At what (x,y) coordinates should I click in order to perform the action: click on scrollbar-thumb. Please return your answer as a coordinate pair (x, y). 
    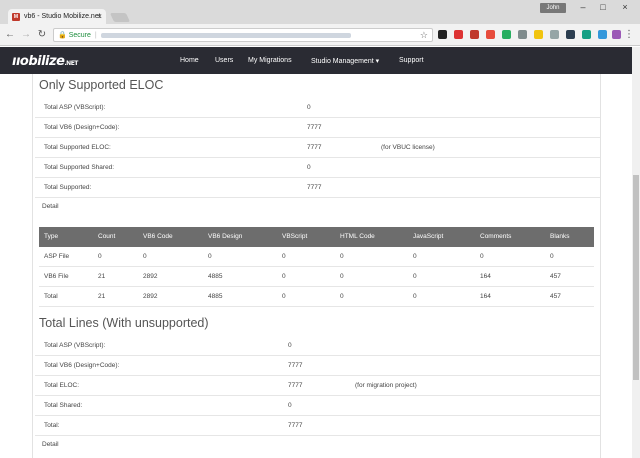
    Looking at the image, I should click on (636, 277).